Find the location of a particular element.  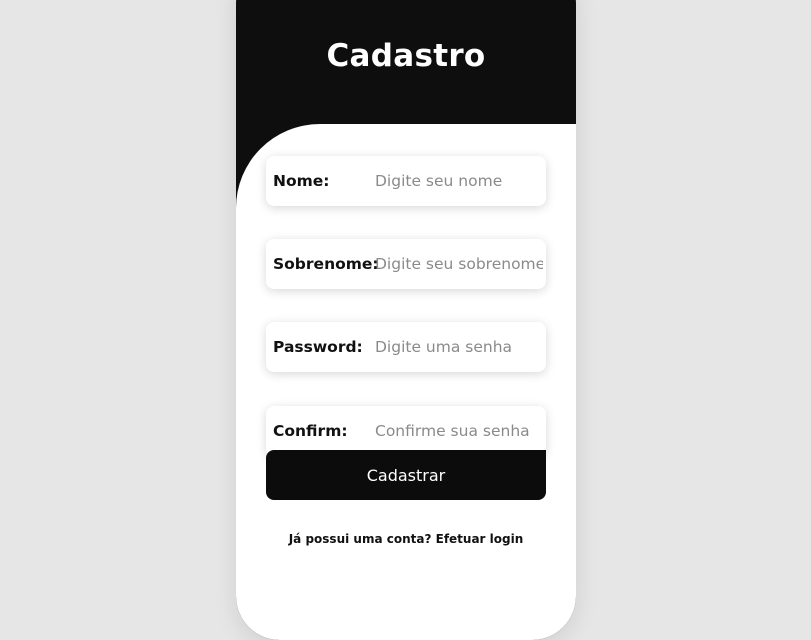

page-title: Cadastro is located at coordinates (406, 56).